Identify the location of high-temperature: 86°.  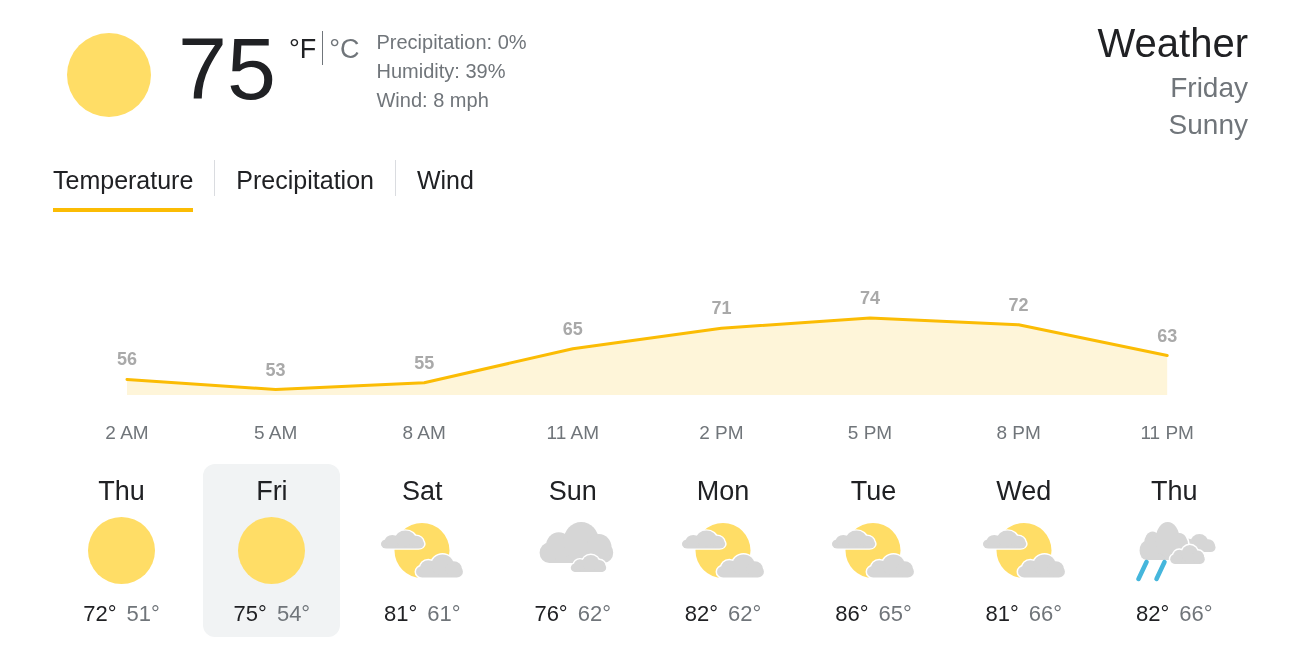
(852, 614).